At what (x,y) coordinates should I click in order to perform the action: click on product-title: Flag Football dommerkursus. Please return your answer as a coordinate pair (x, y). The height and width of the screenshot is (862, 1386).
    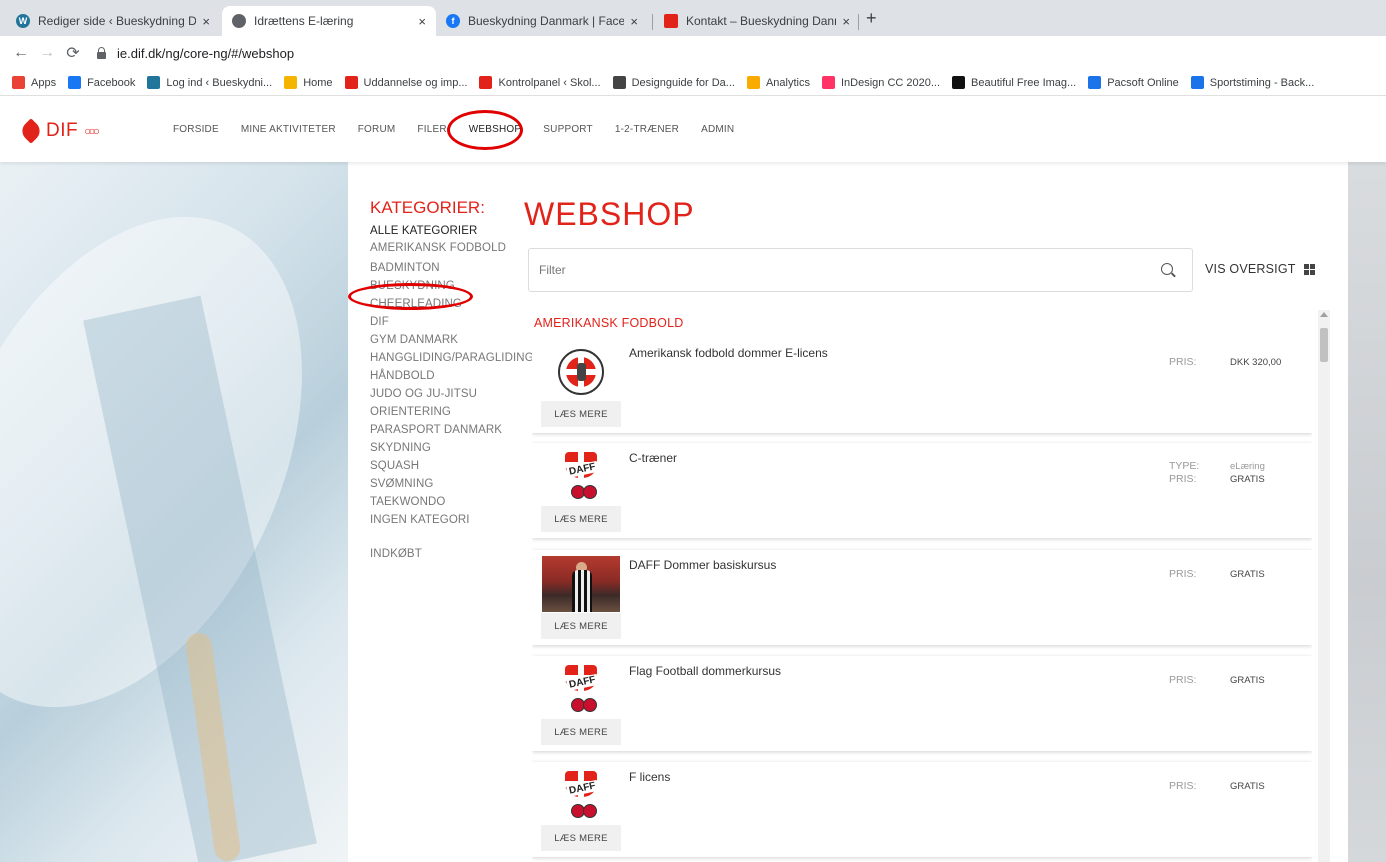
    Looking at the image, I should click on (705, 671).